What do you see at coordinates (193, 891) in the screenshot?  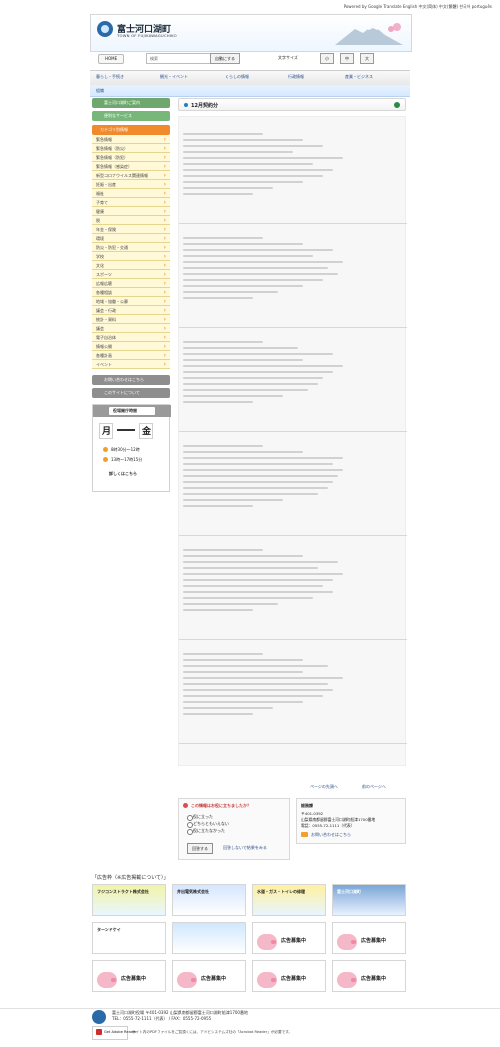 I see `ad-text: 井出電気株式会社` at bounding box center [193, 891].